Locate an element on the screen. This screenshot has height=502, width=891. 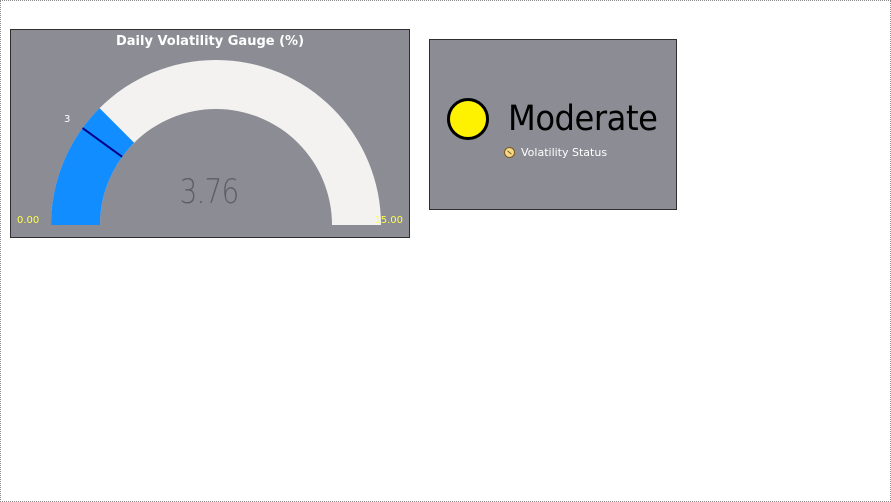
gauge-icon is located at coordinates (509, 152).